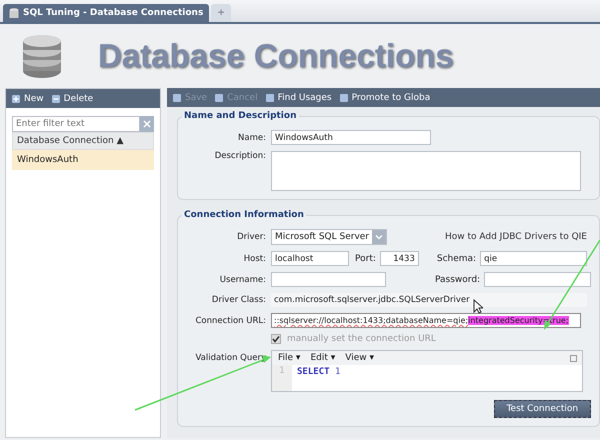 Image resolution: width=600 pixels, height=440 pixels. I want to click on field-label: Username:, so click(242, 279).